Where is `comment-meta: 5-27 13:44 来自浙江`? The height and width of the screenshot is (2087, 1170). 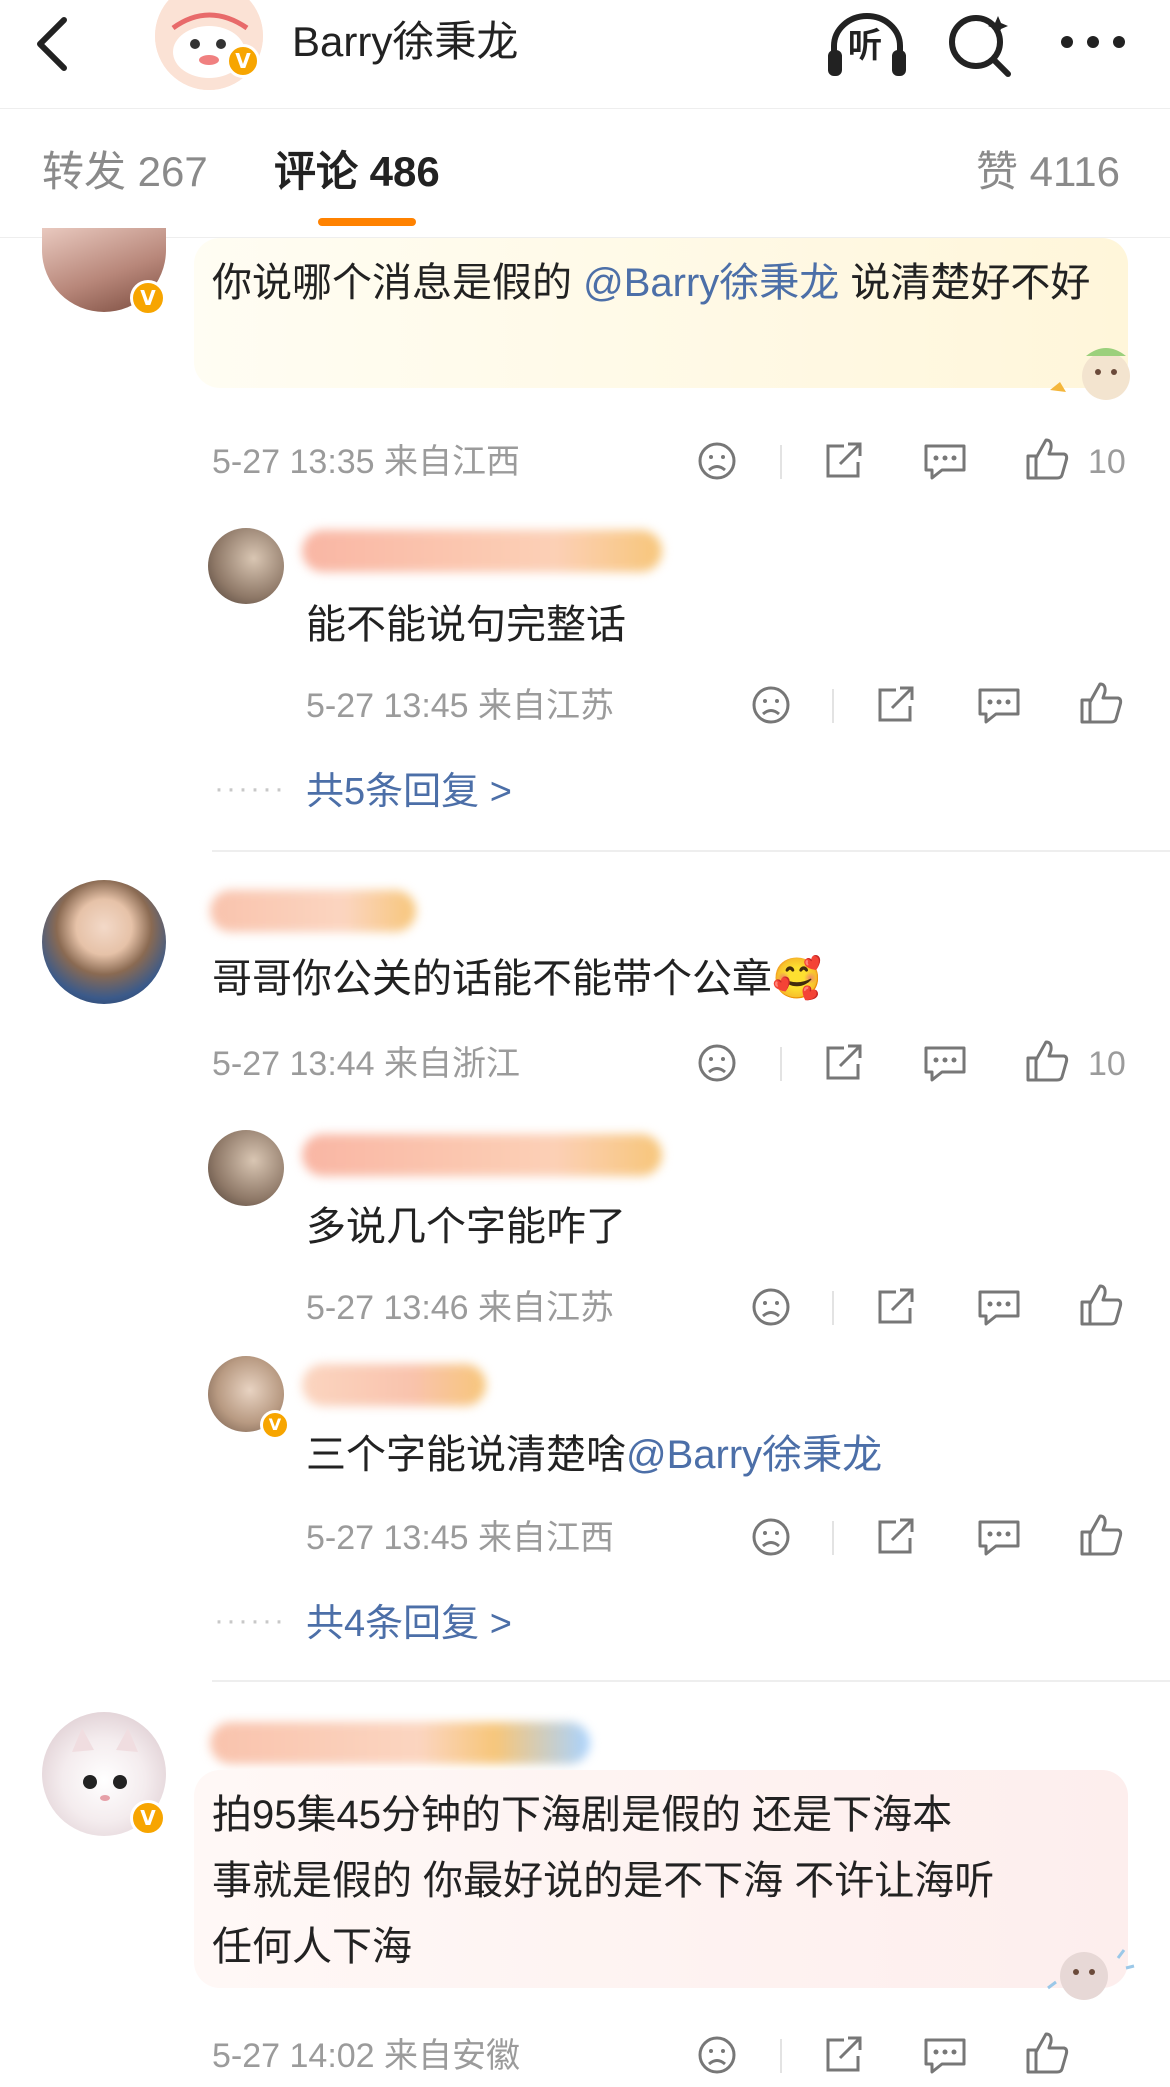 comment-meta: 5-27 13:44 来自浙江 is located at coordinates (366, 1064).